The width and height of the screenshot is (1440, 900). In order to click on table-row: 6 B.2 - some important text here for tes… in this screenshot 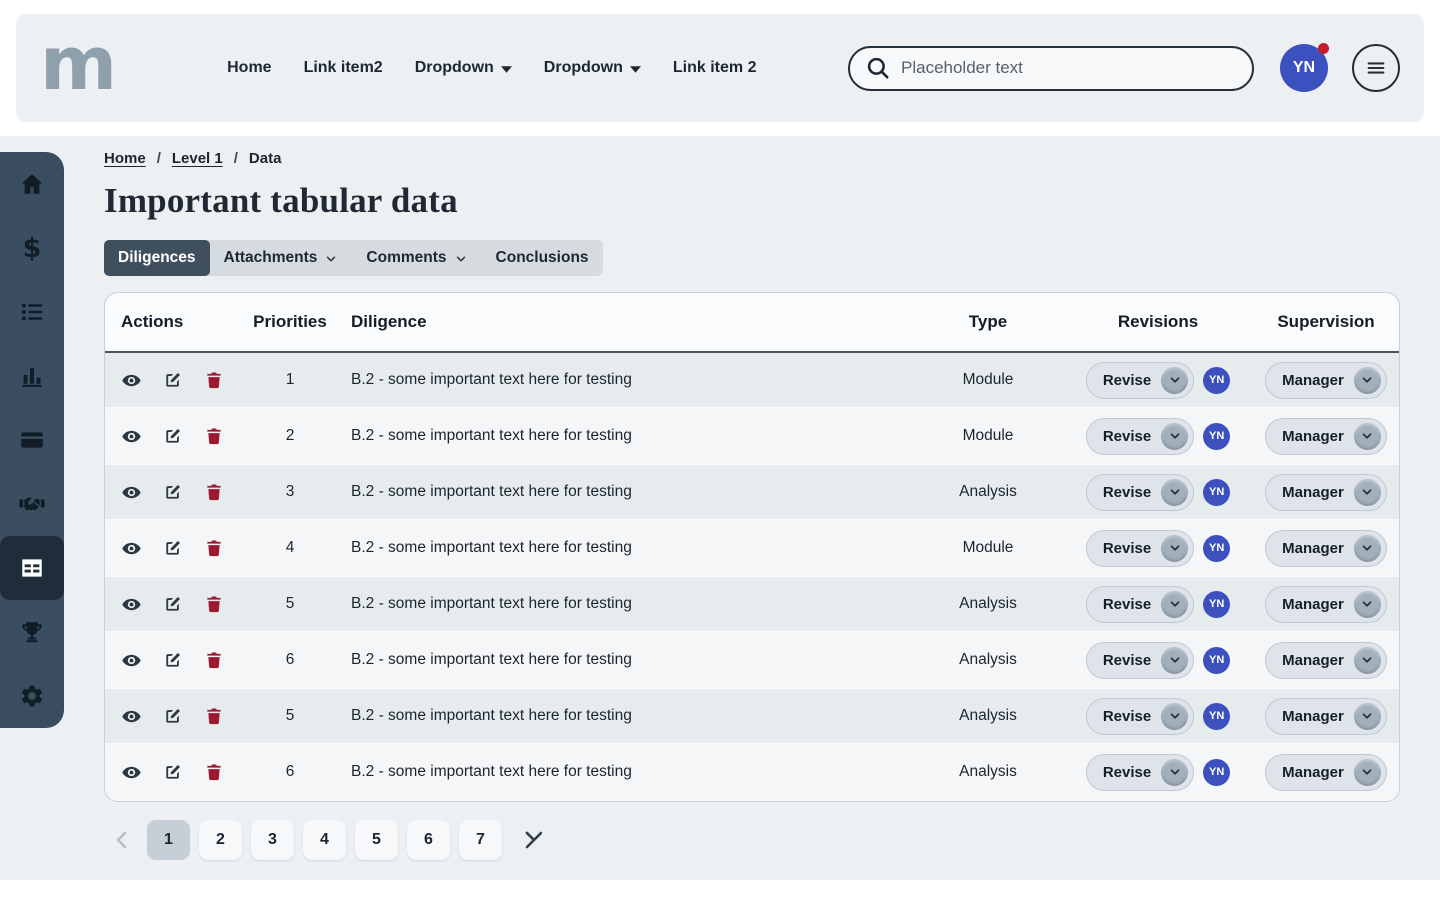, I will do `click(752, 773)`.